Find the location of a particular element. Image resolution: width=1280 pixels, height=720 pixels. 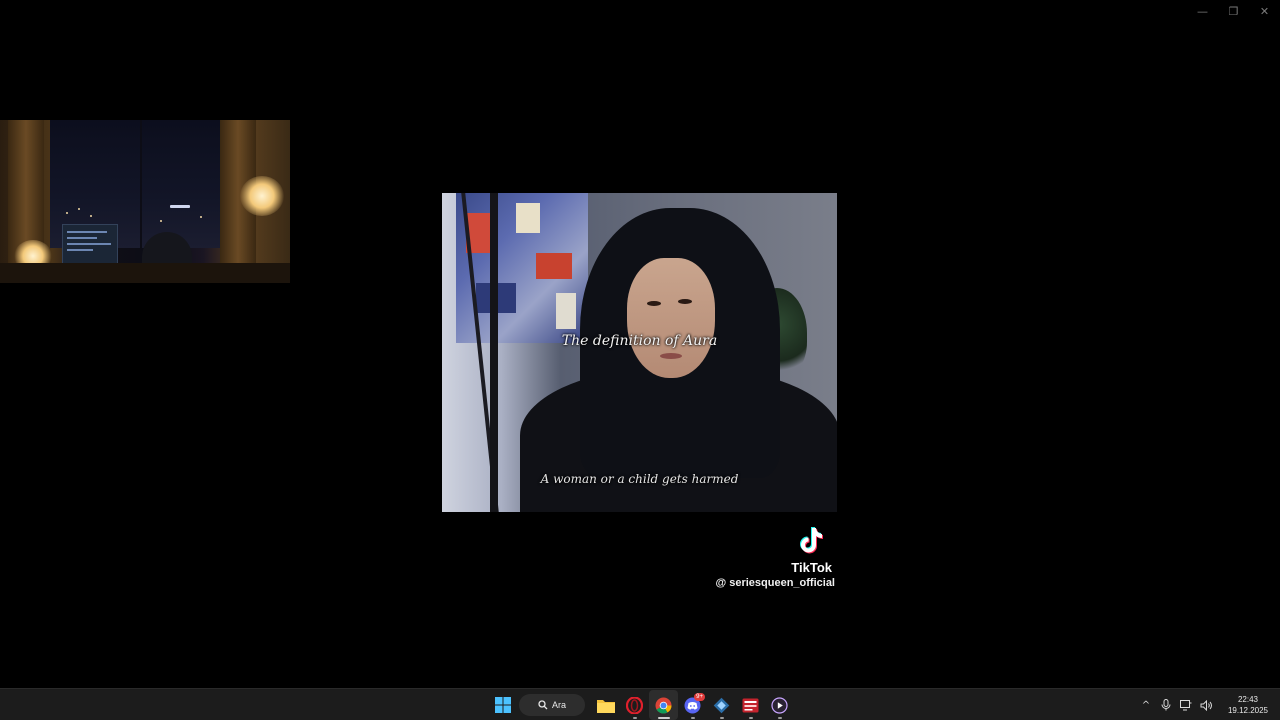

minimize-button: — is located at coordinates (1202, 11).